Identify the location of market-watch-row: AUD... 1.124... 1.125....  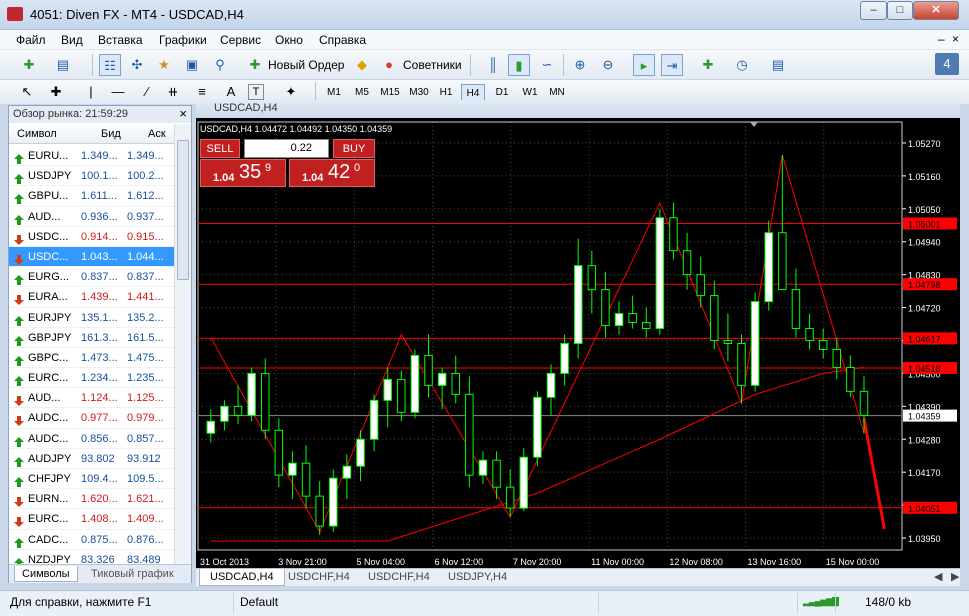
(91, 398).